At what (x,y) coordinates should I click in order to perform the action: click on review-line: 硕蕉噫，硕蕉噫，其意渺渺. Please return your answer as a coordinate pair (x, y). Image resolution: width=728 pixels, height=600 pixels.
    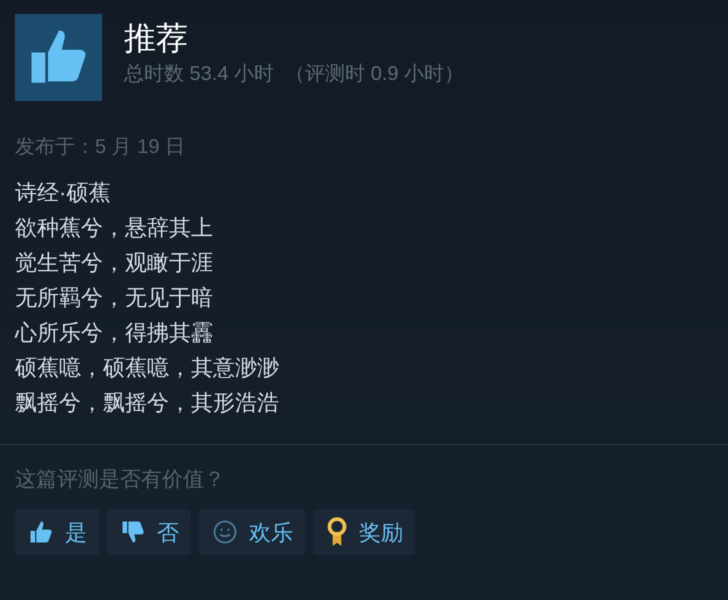
    Looking at the image, I should click on (147, 368).